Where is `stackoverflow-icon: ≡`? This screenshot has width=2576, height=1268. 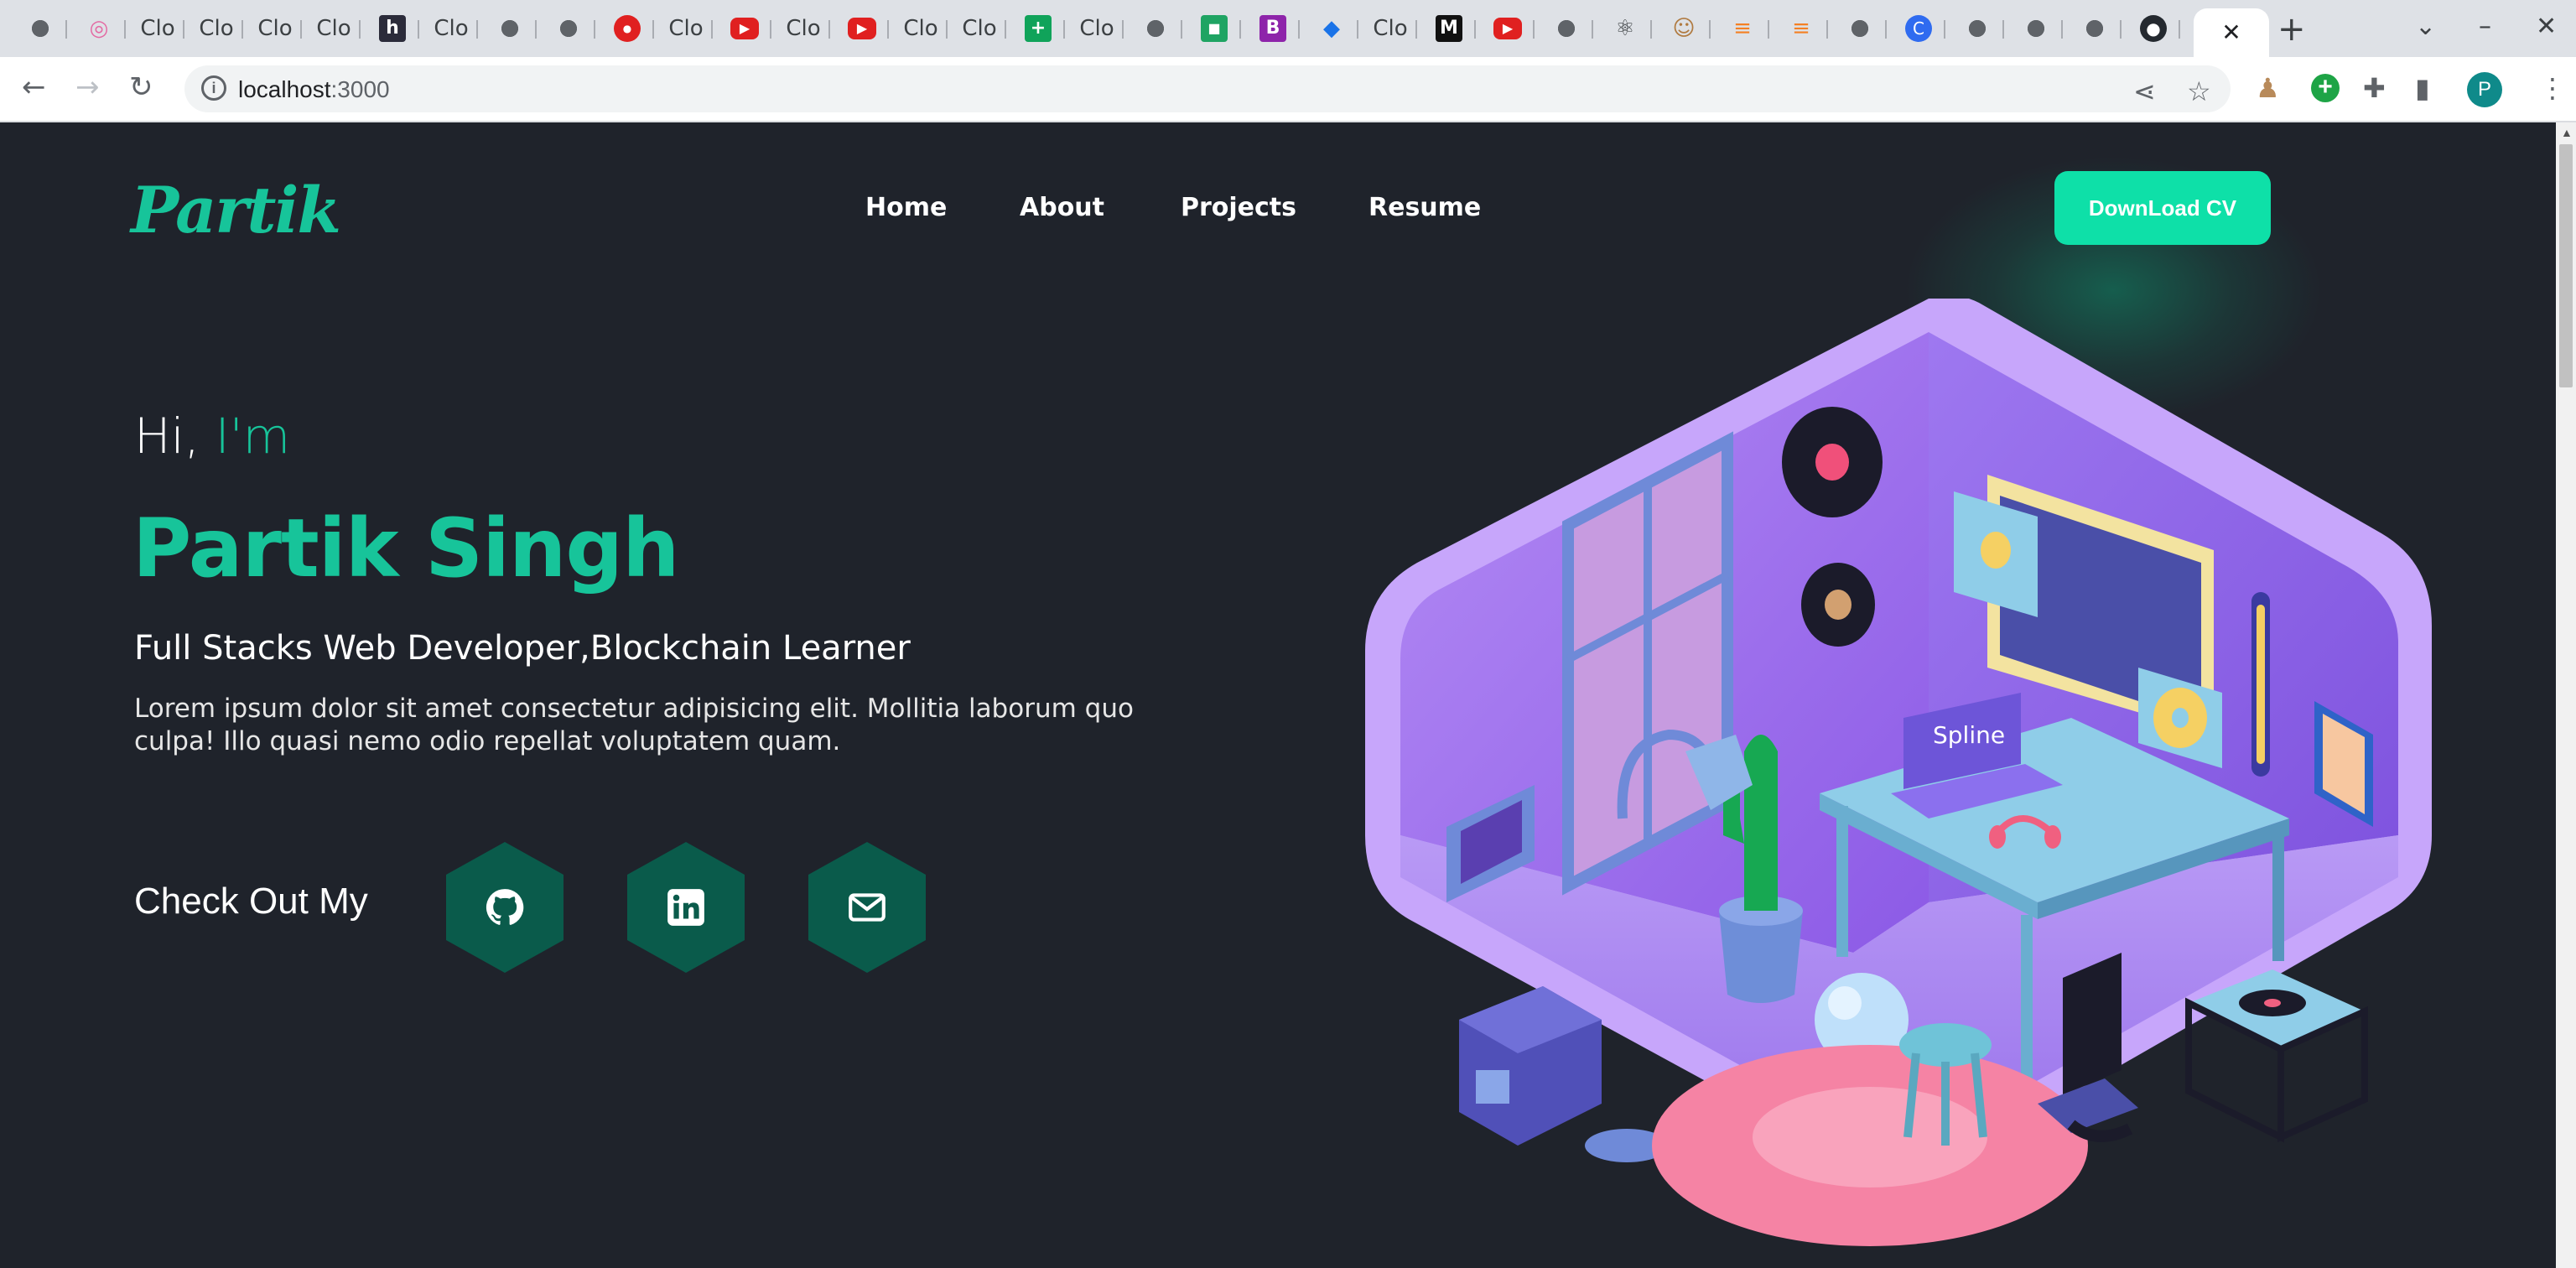 stackoverflow-icon: ≡ is located at coordinates (1801, 28).